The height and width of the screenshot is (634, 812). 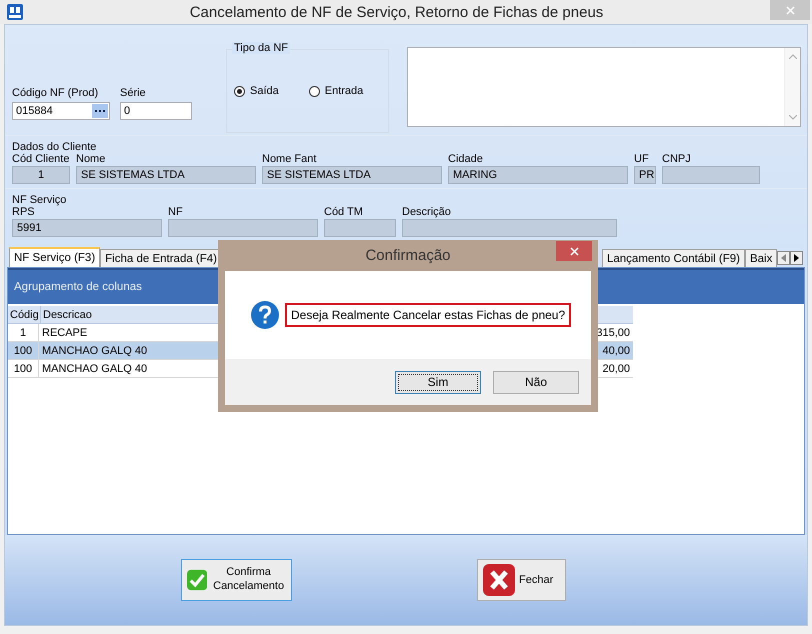 What do you see at coordinates (256, 91) in the screenshot?
I see `radio-option: Saída` at bounding box center [256, 91].